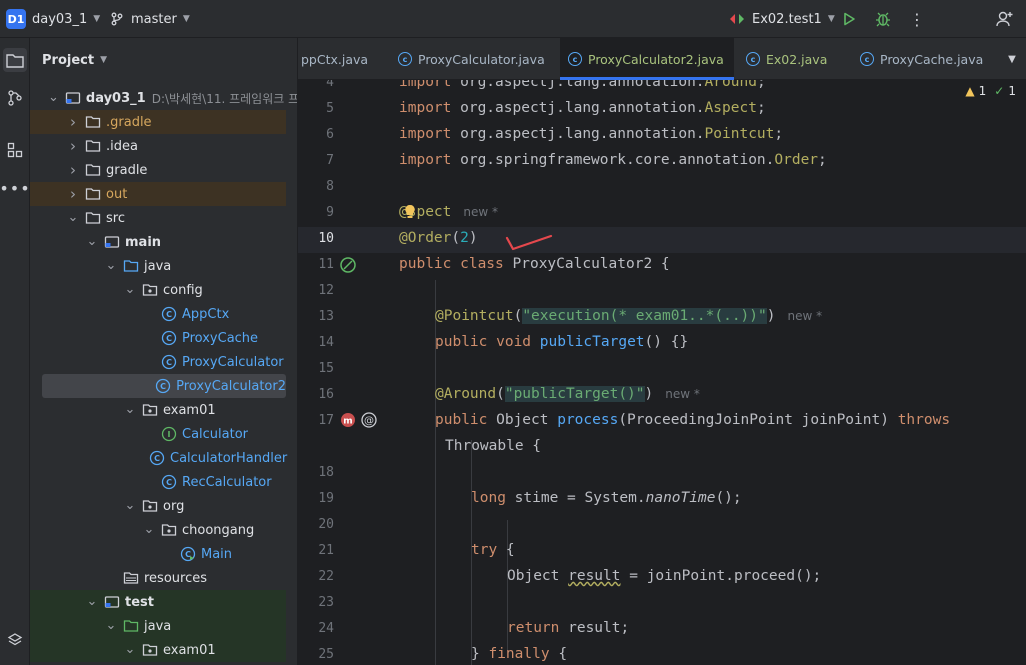 This screenshot has width=1026, height=665. What do you see at coordinates (188, 554) in the screenshot?
I see `main-class-icon: C` at bounding box center [188, 554].